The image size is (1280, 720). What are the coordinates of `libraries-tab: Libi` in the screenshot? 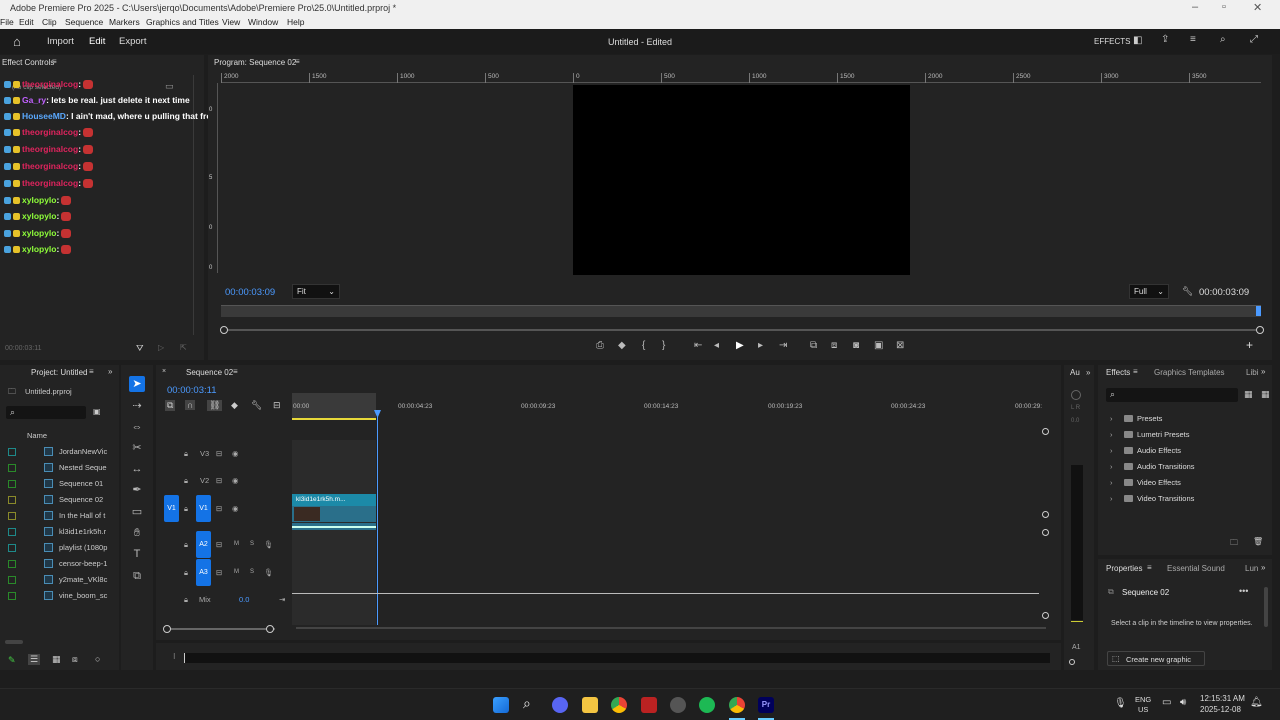 It's located at (1252, 372).